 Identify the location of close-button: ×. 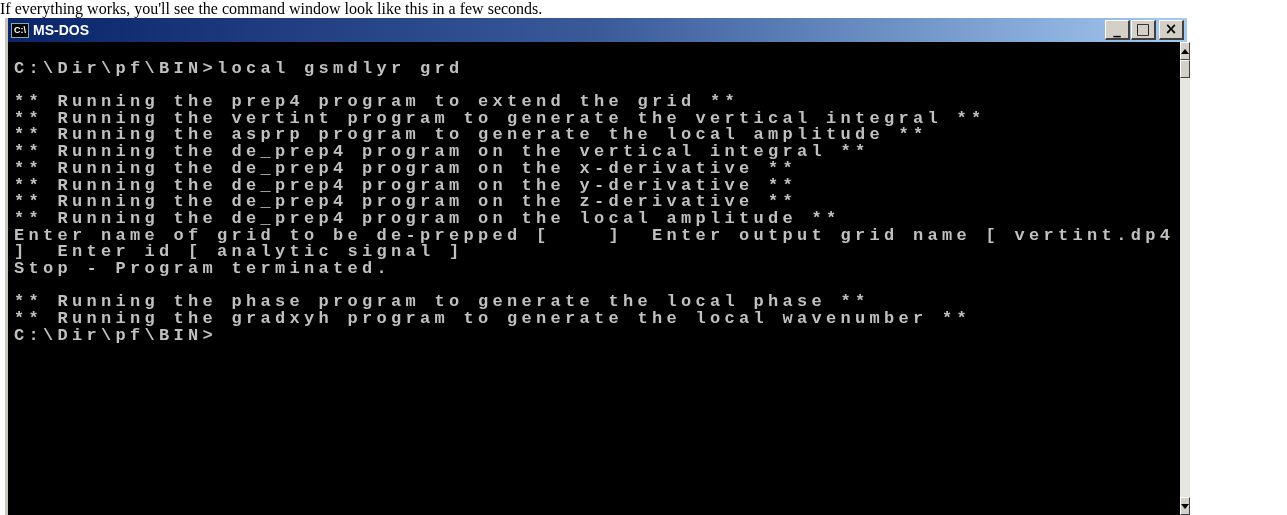
(1171, 30).